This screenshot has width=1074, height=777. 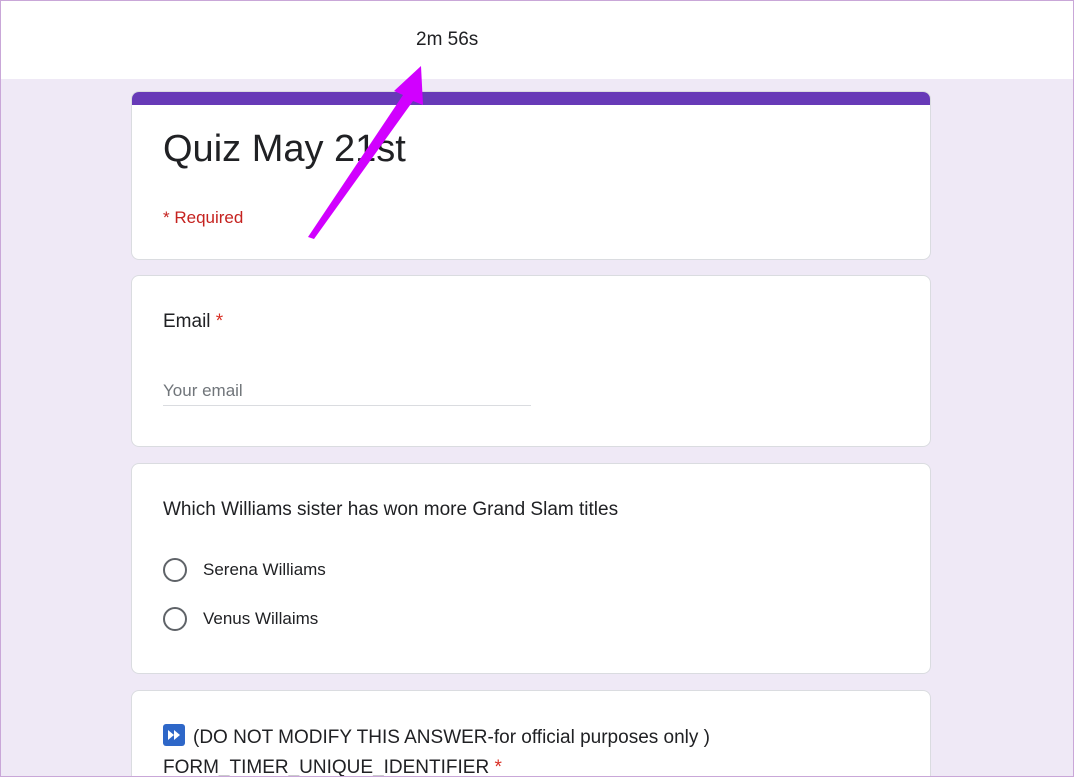 I want to click on timer-identifier-name: FORM_TIMER_UNIQUE_IDENTIFIER, so click(x=326, y=767).